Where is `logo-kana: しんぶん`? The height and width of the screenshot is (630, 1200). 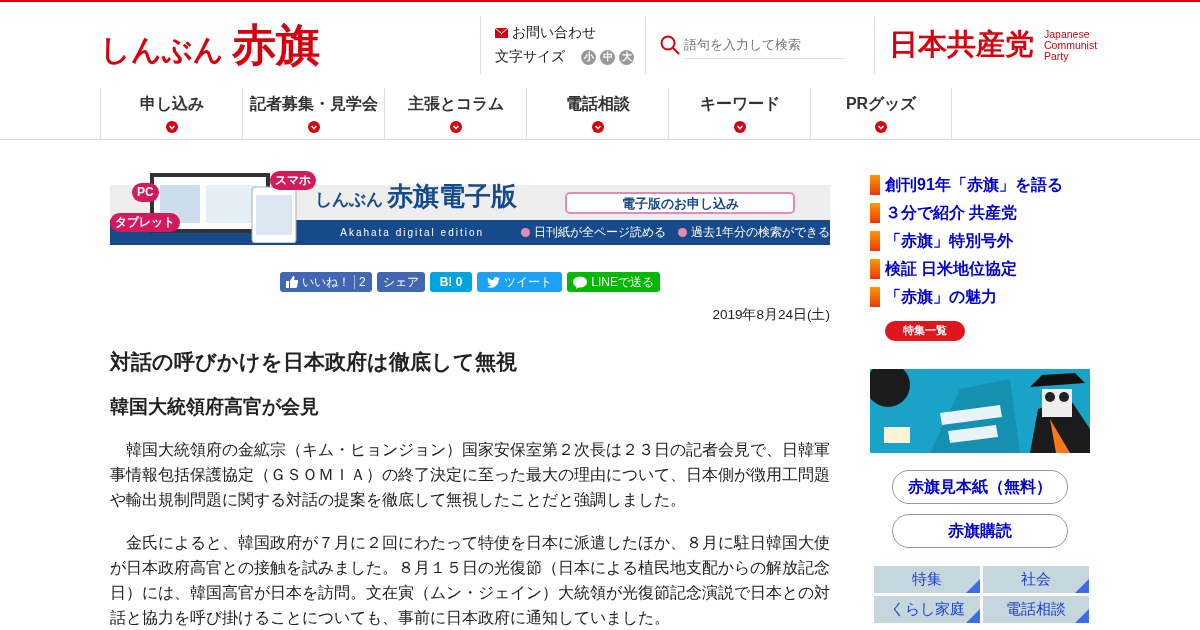
logo-kana: しんぶん is located at coordinates (162, 50).